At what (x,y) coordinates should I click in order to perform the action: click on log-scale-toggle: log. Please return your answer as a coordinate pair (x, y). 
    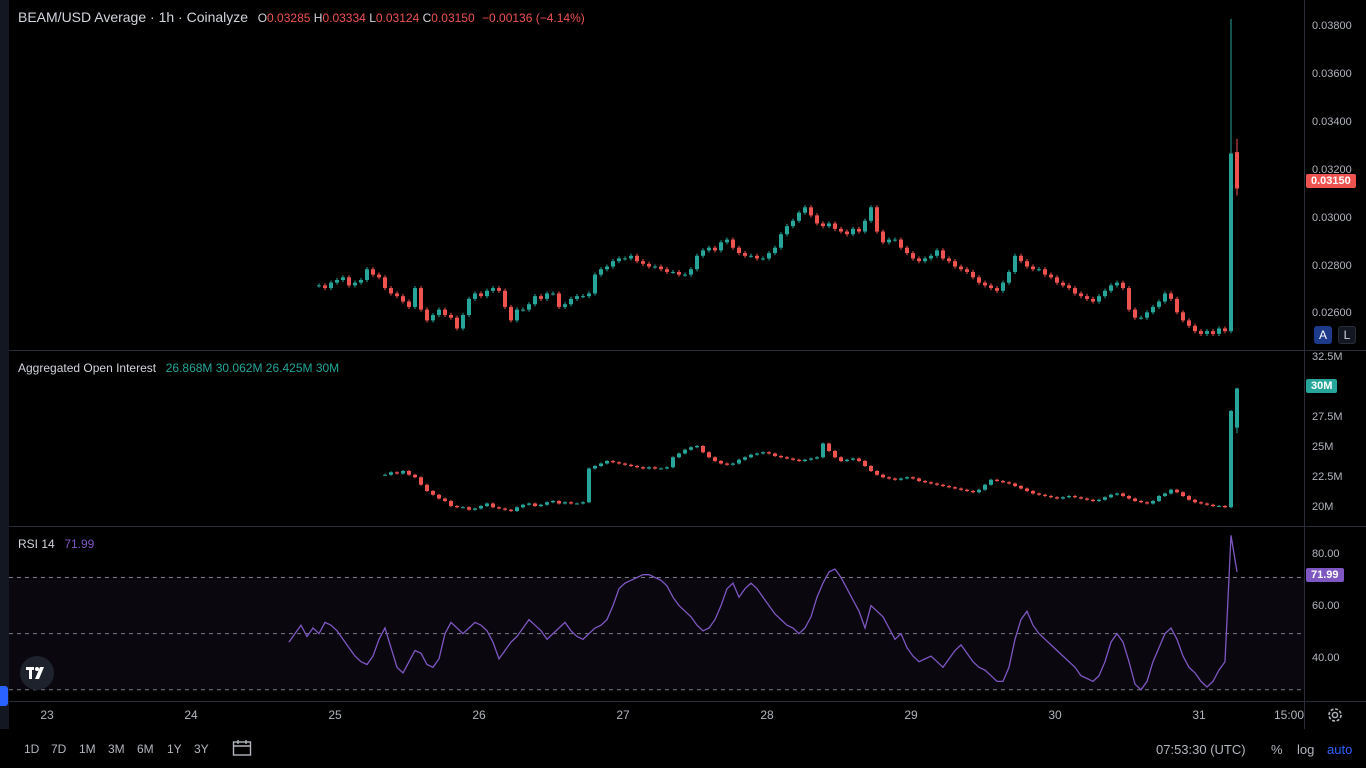
    Looking at the image, I should click on (1305, 749).